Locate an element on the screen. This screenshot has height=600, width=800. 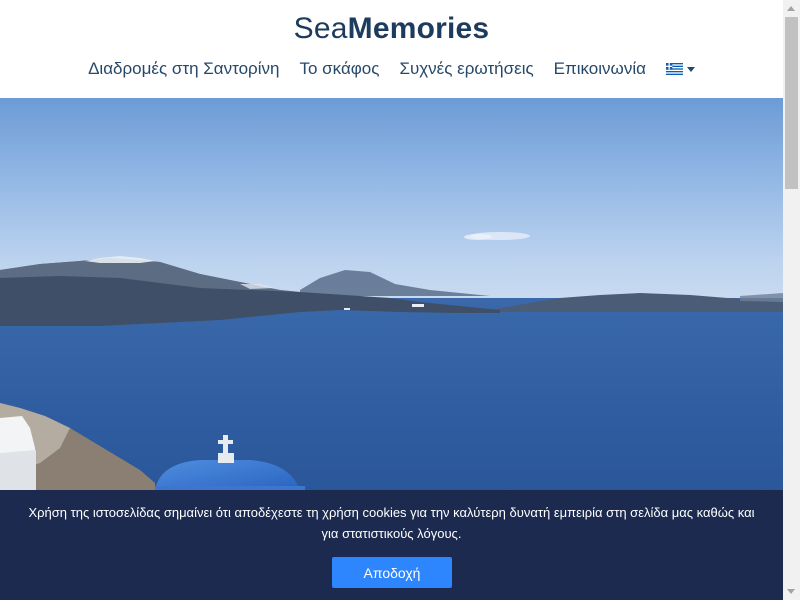
scrollbar-thumb is located at coordinates (791, 103).